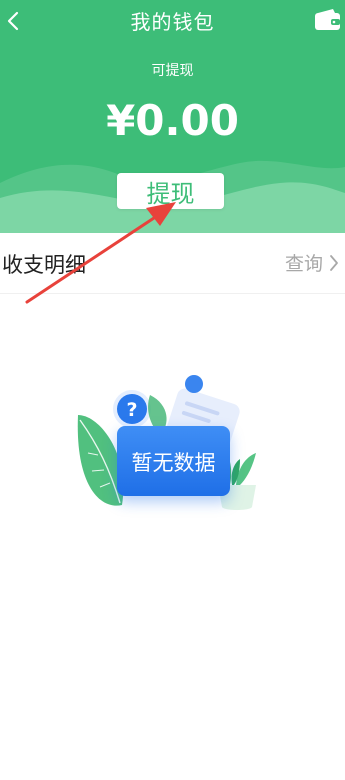 The width and height of the screenshot is (345, 780). Describe the element at coordinates (173, 463) in the screenshot. I see `empty-state-text: 暂无数据` at that location.